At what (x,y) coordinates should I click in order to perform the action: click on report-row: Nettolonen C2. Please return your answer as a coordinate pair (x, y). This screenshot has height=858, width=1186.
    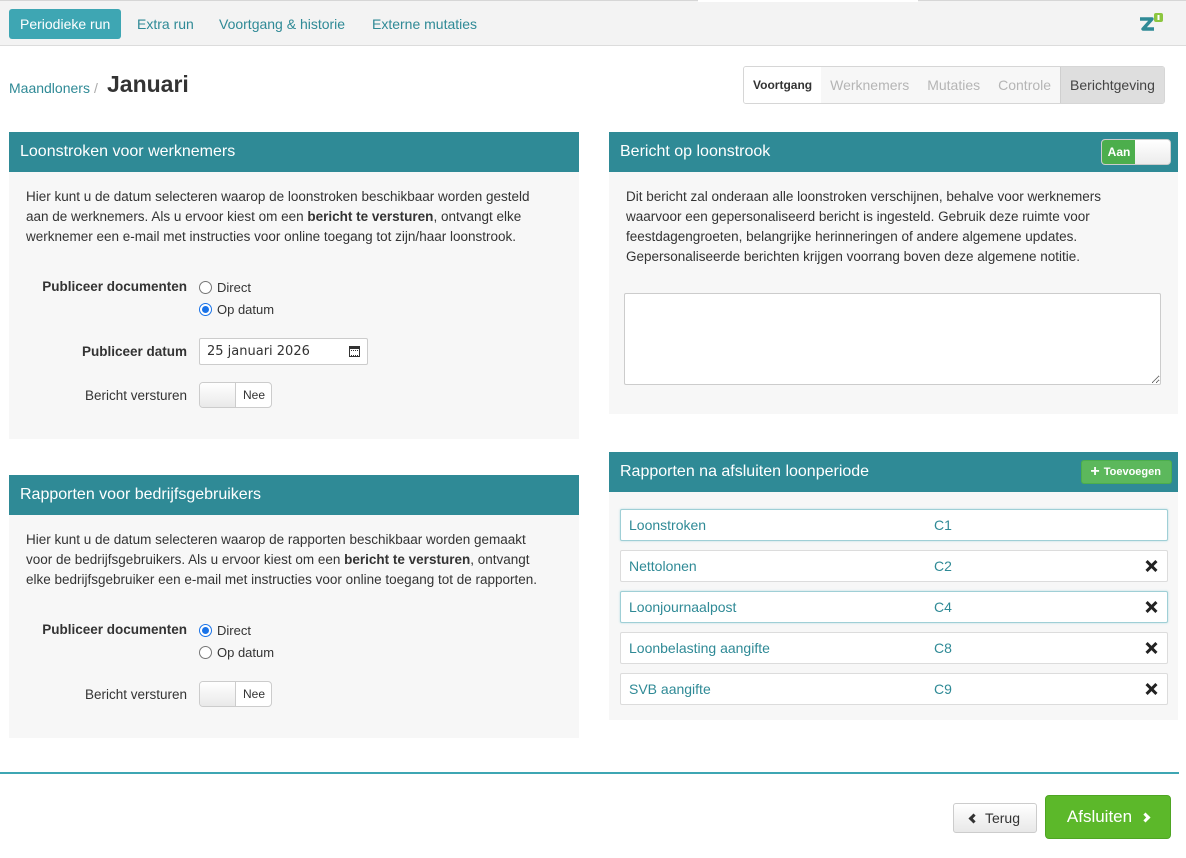
    Looking at the image, I should click on (894, 566).